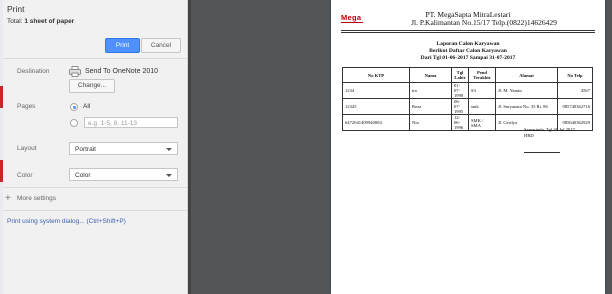 This screenshot has width=612, height=294. I want to click on column-header: Tgl Lahir, so click(460, 75).